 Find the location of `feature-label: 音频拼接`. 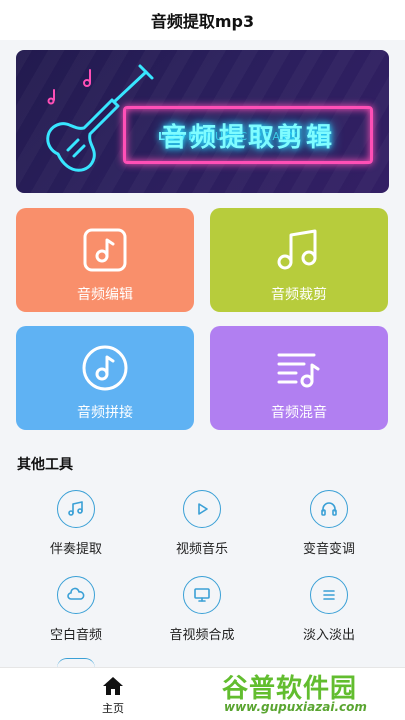

feature-label: 音频拼接 is located at coordinates (105, 413).